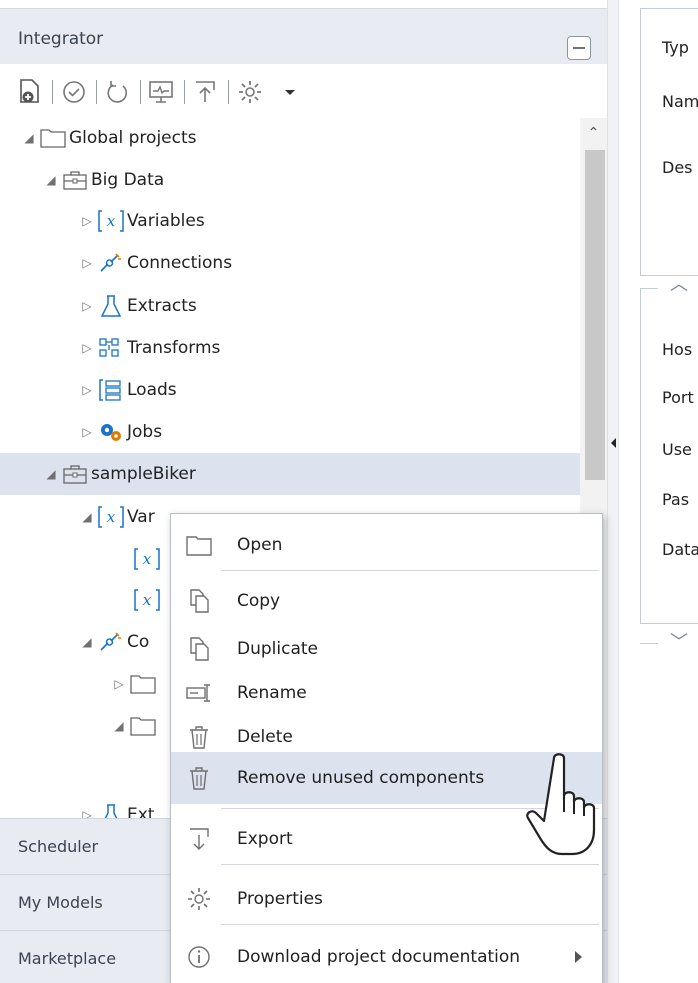  What do you see at coordinates (679, 283) in the screenshot?
I see `chevron-up-icon: ︿` at bounding box center [679, 283].